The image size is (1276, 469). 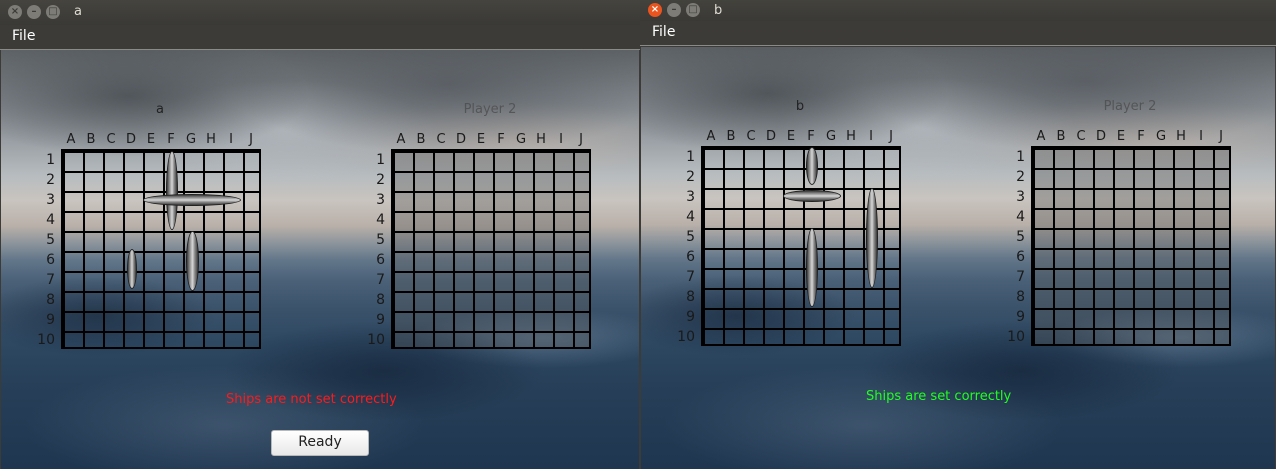 I want to click on title-bar: × – □ b, so click(x=958, y=10).